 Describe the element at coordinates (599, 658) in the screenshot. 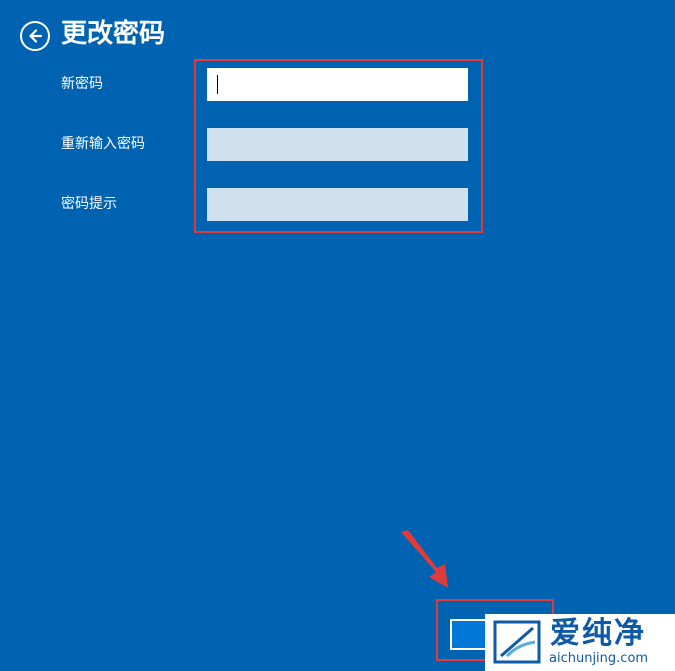

I see `watermark-url: aichunjing.com` at that location.